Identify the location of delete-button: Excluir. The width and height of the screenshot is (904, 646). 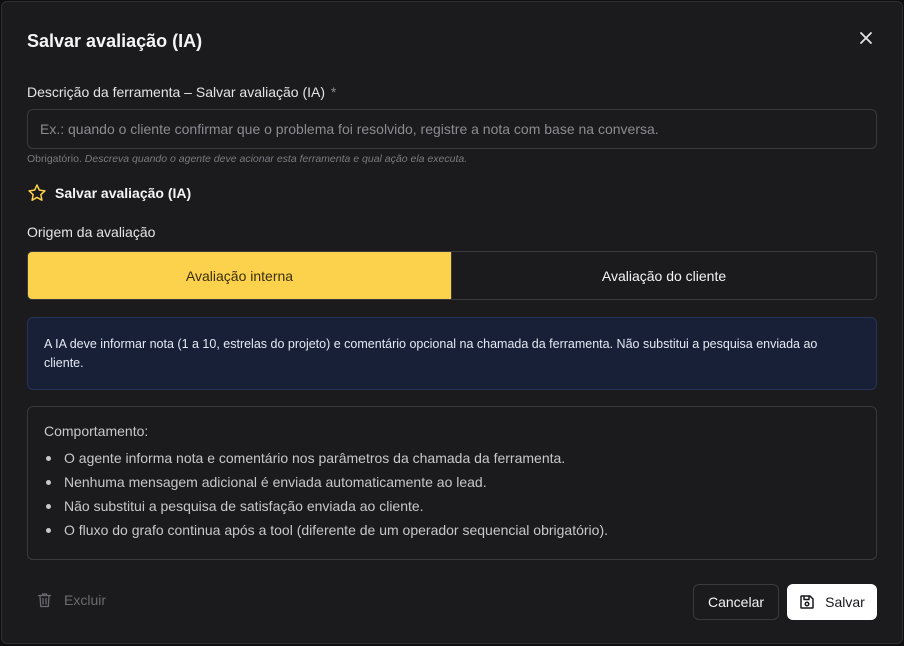
(71, 600).